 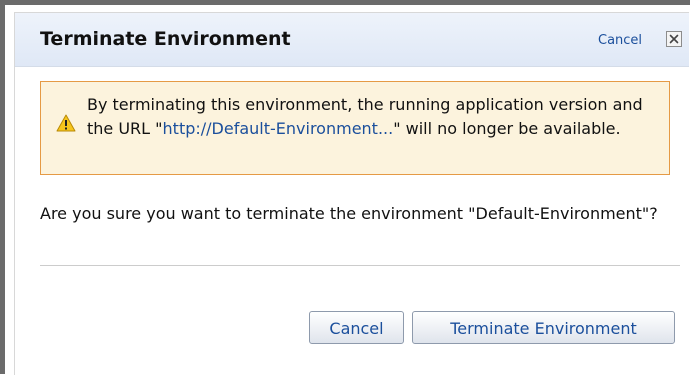 I want to click on cancel-button: Cancel, so click(x=356, y=327).